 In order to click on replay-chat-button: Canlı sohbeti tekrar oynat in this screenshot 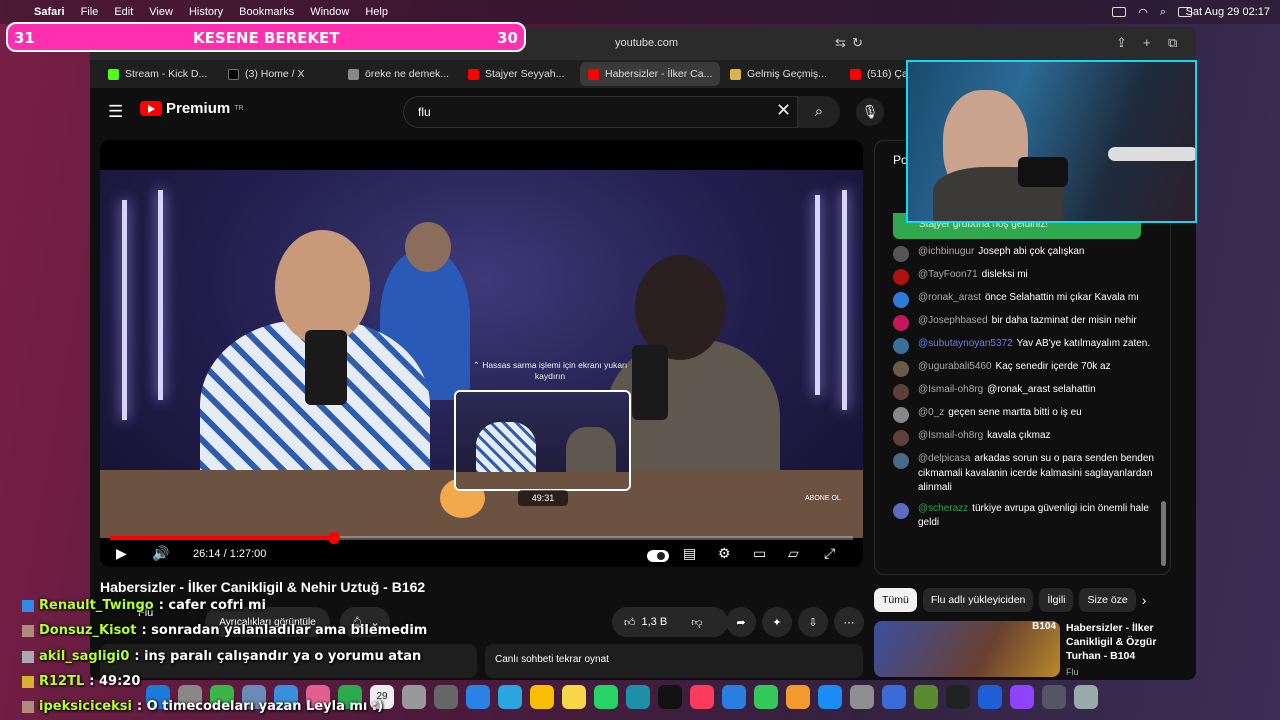, I will do `click(674, 661)`.